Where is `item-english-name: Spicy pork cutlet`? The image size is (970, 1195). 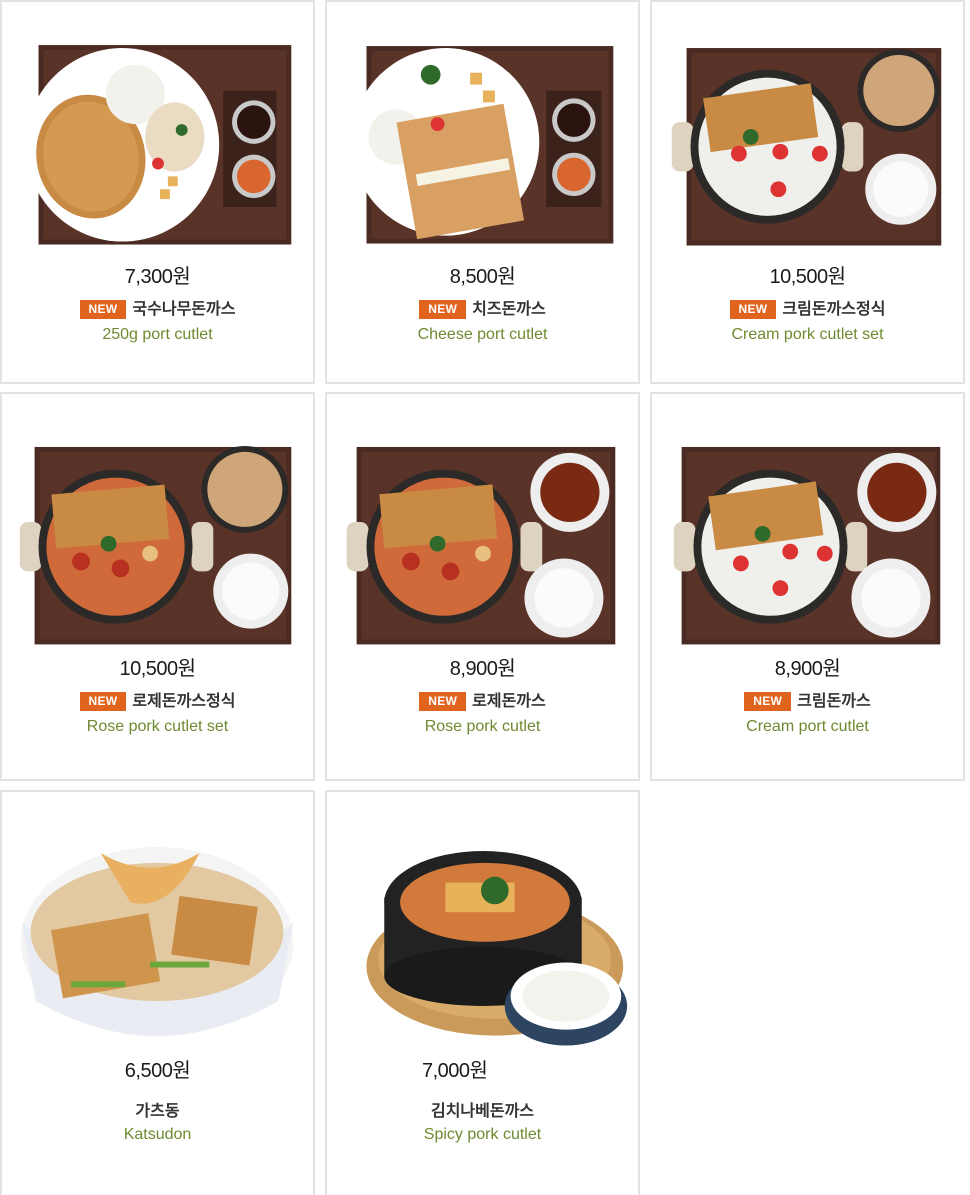 item-english-name: Spicy pork cutlet is located at coordinates (482, 1134).